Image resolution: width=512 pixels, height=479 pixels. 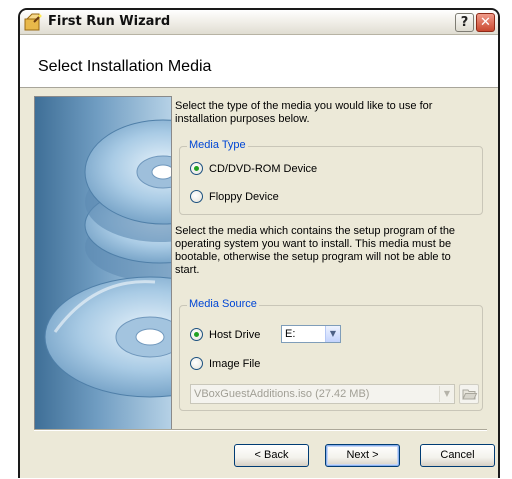 I want to click on back-button: < Back, so click(x=271, y=455).